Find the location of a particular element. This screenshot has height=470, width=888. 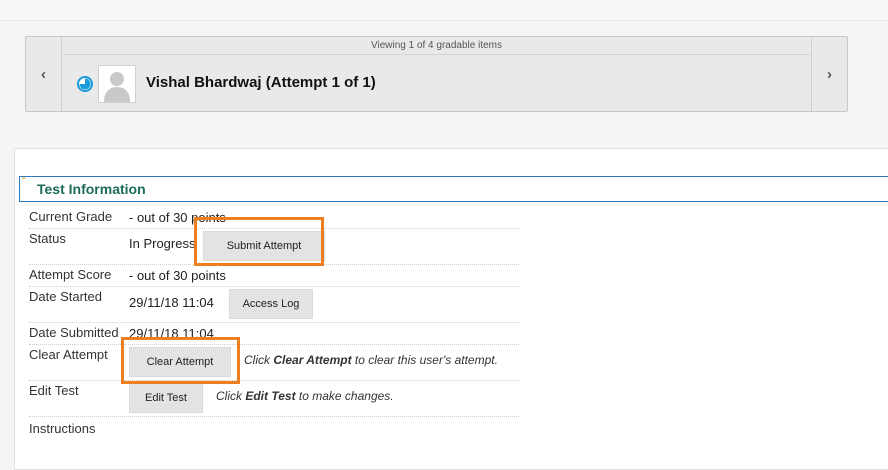

user-attempt-name: Vishal Bhardwaj (Attempt 1 of 1) is located at coordinates (261, 82).